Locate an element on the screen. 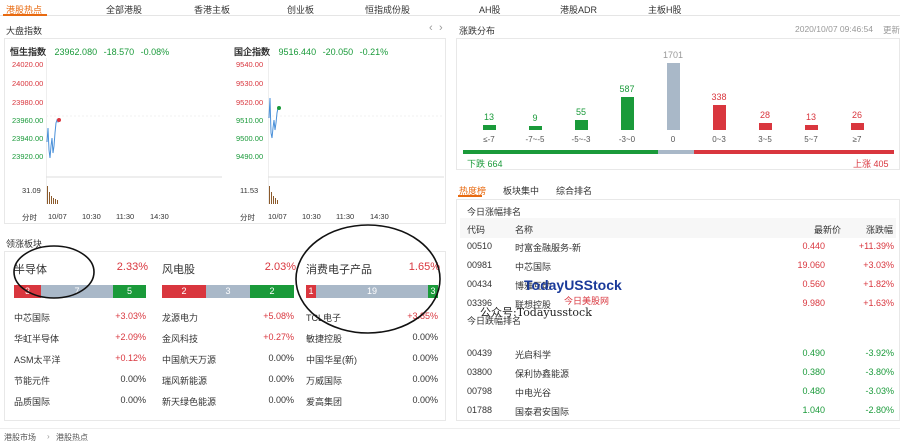 This screenshot has width=900, height=443. stock-price: 19.060 is located at coordinates (811, 265).